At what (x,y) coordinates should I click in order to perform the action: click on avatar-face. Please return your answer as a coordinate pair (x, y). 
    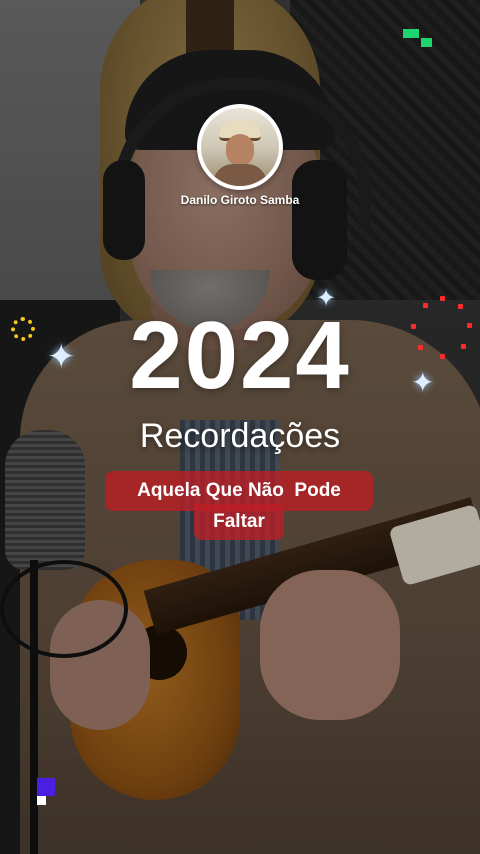
    Looking at the image, I should click on (240, 150).